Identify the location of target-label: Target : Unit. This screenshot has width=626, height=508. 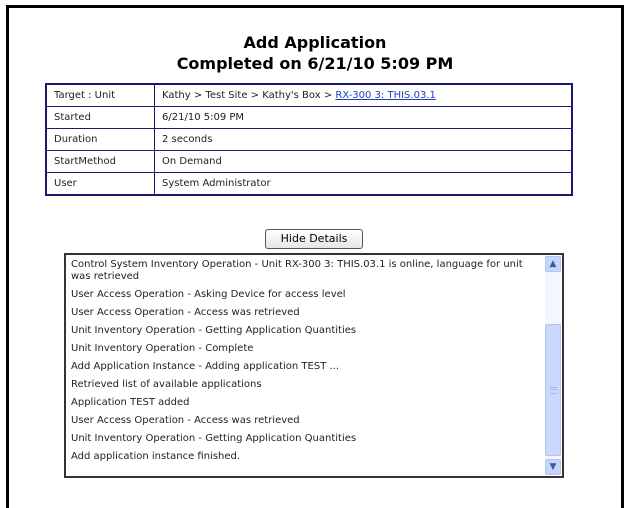
(100, 95).